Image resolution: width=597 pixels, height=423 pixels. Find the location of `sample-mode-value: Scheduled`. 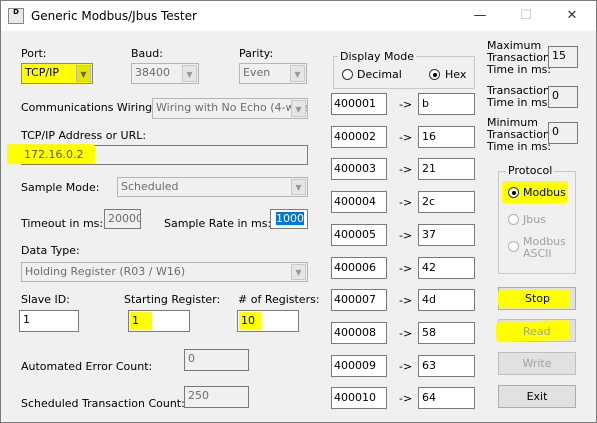

sample-mode-value: Scheduled is located at coordinates (150, 186).